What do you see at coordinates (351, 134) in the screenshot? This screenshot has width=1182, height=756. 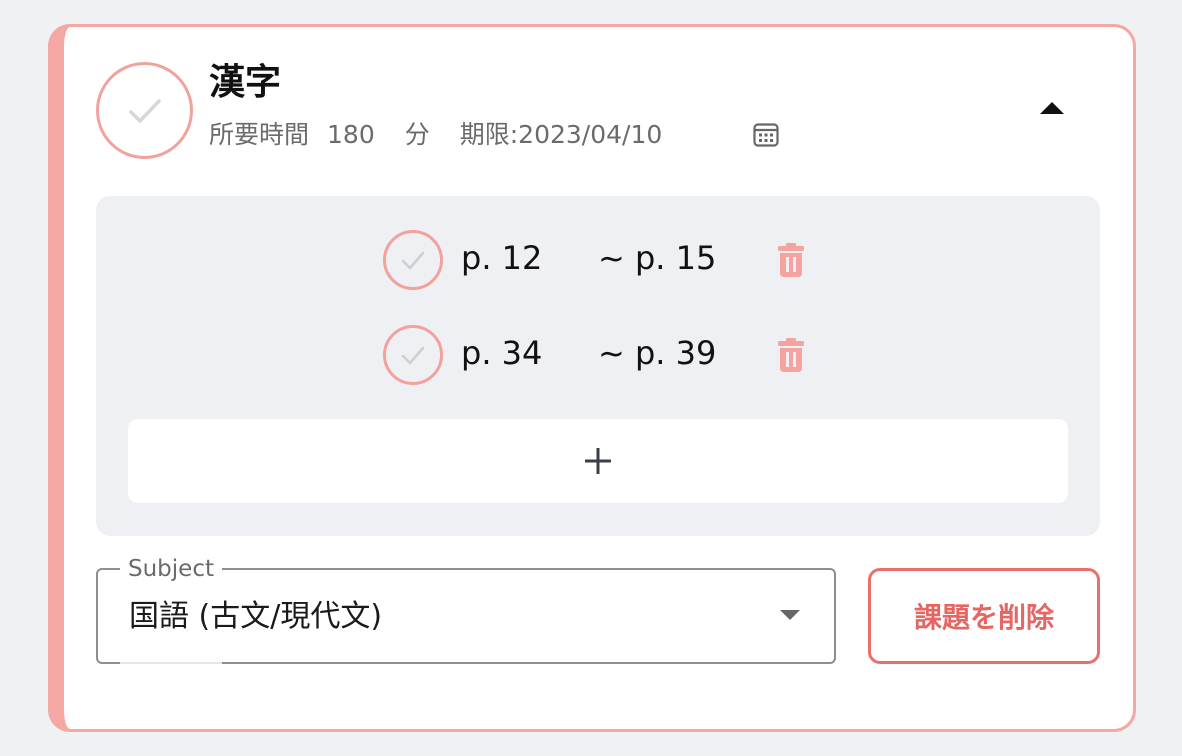 I see `required-time-value: 180` at bounding box center [351, 134].